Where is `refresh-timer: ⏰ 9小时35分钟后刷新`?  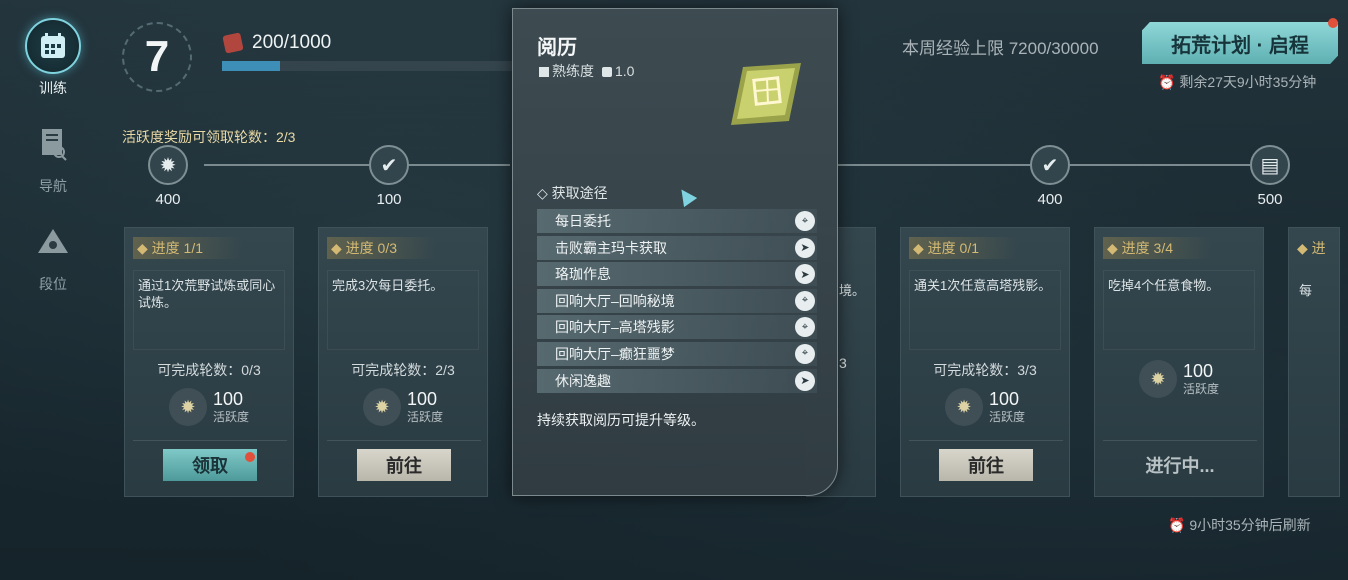
refresh-timer: ⏰ 9小时35分钟后刷新 is located at coordinates (1239, 525).